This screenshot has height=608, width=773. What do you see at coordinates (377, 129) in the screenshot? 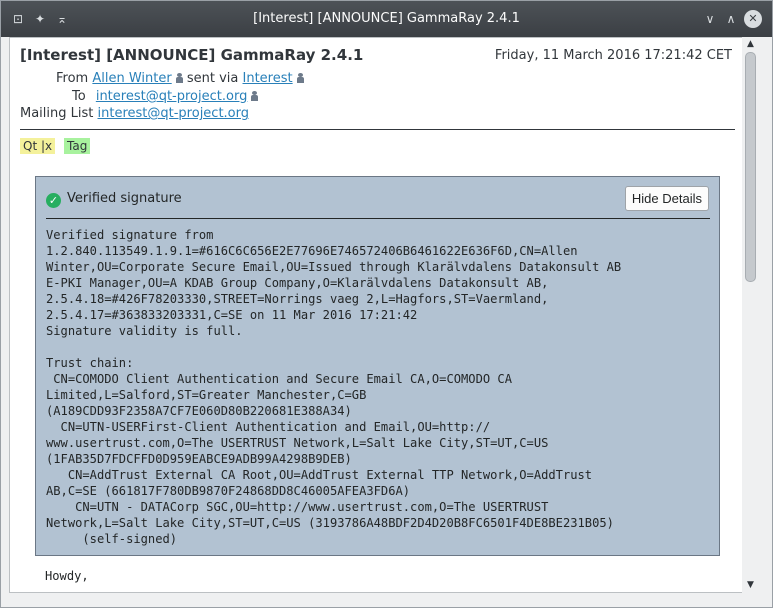
I see `header-separator` at bounding box center [377, 129].